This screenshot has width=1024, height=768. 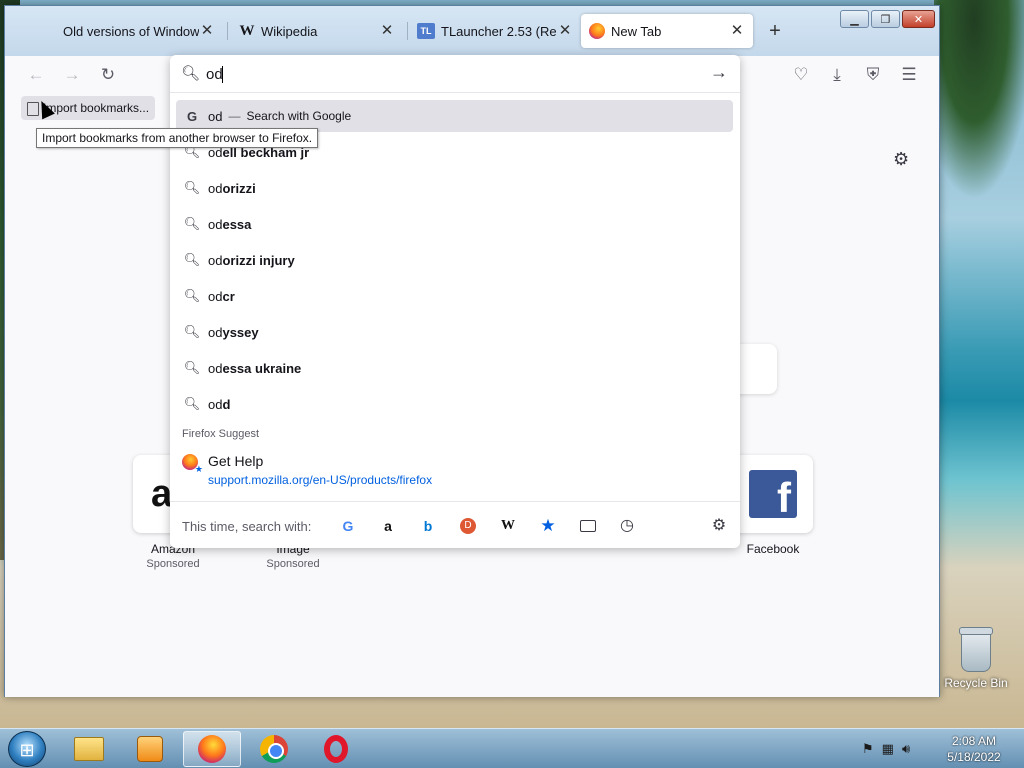 What do you see at coordinates (239, 188) in the screenshot?
I see `result-completion: orizzi` at bounding box center [239, 188].